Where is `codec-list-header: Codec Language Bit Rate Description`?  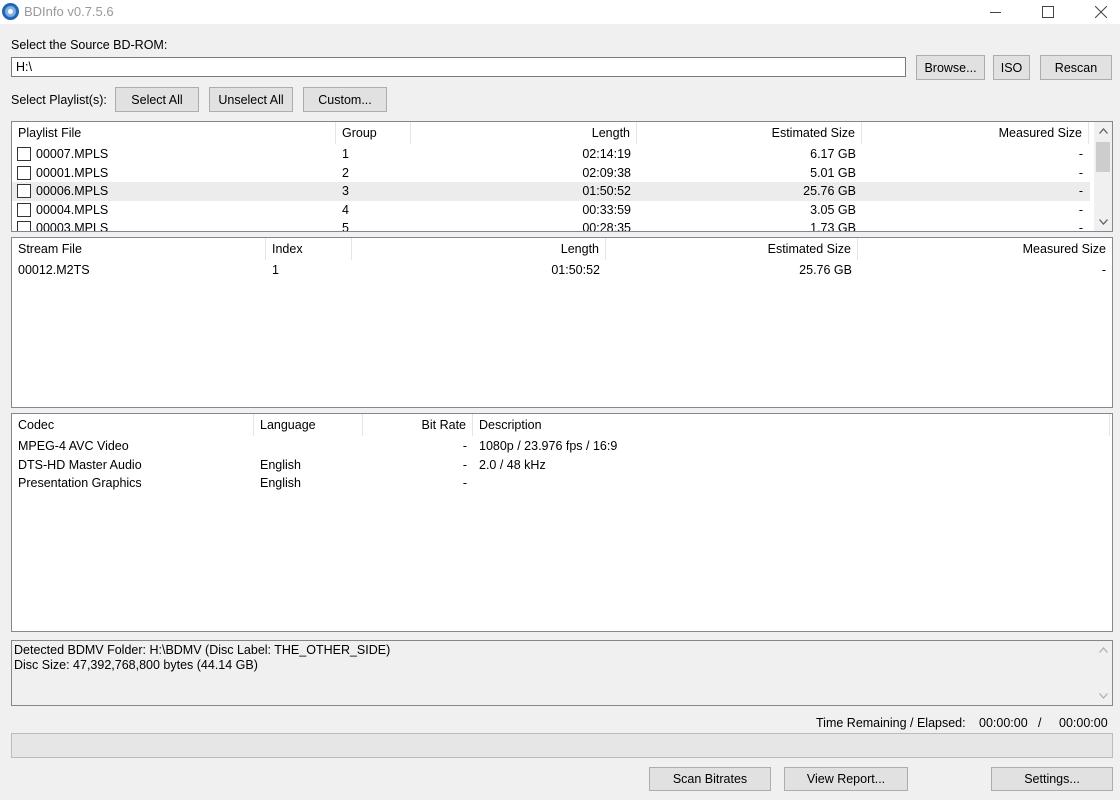 codec-list-header: Codec Language Bit Rate Description is located at coordinates (562, 425).